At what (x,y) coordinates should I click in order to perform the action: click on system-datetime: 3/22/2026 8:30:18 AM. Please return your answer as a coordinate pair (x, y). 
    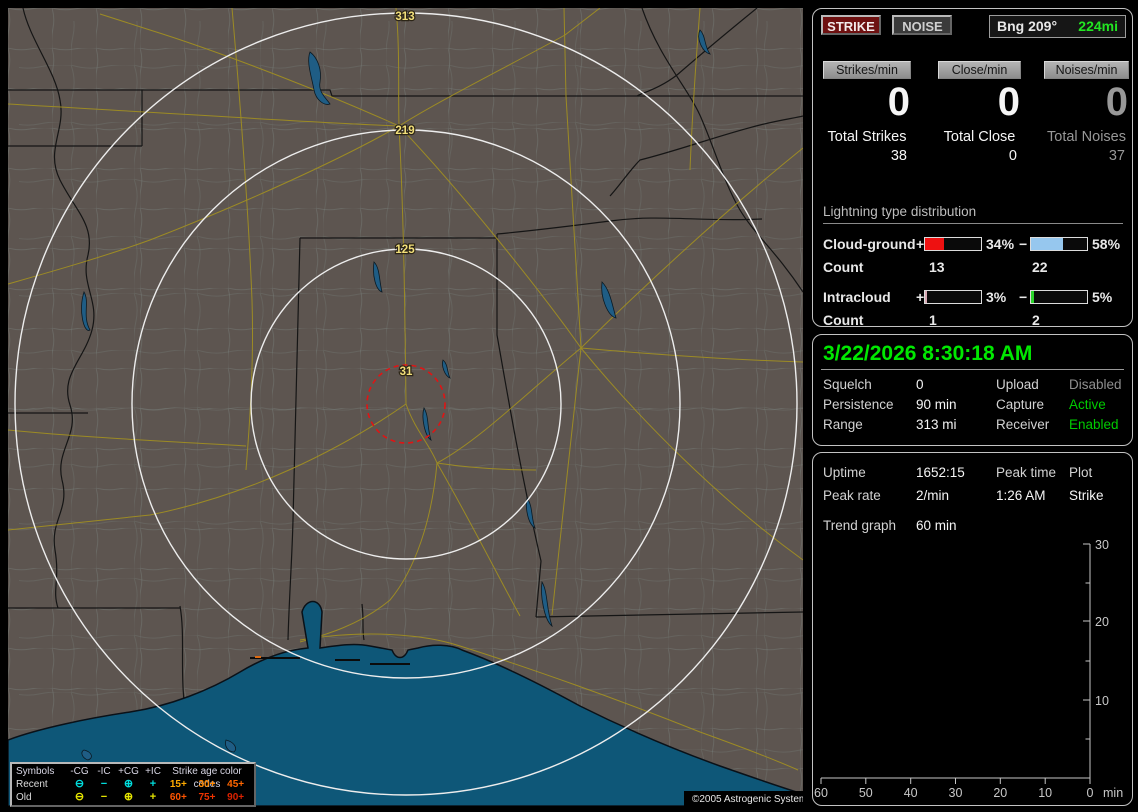
    Looking at the image, I should click on (928, 353).